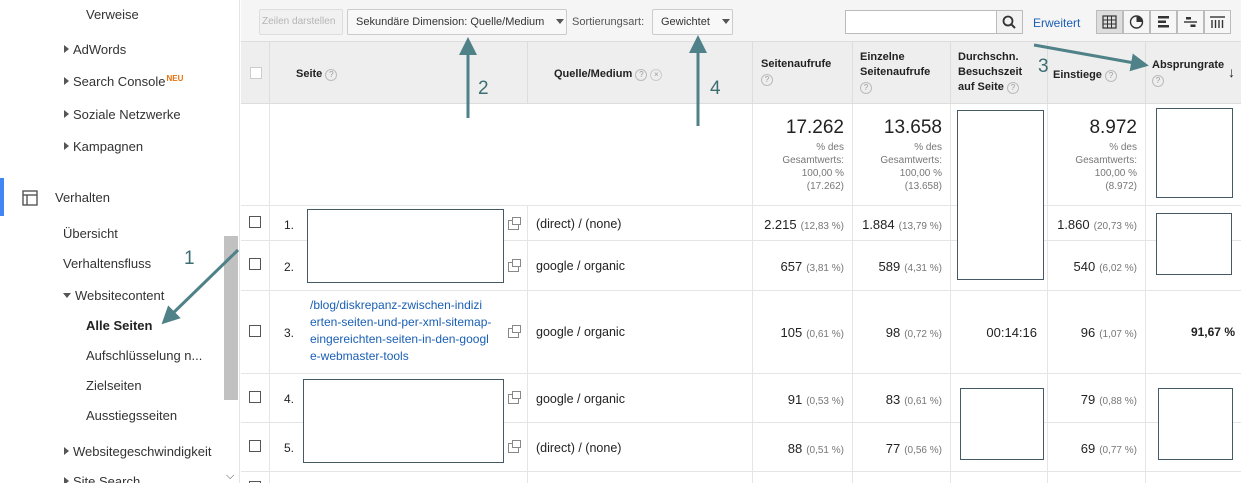  I want to click on sidebar-item-ausstiegsseiten: Ausstiegsseiten, so click(131, 415).